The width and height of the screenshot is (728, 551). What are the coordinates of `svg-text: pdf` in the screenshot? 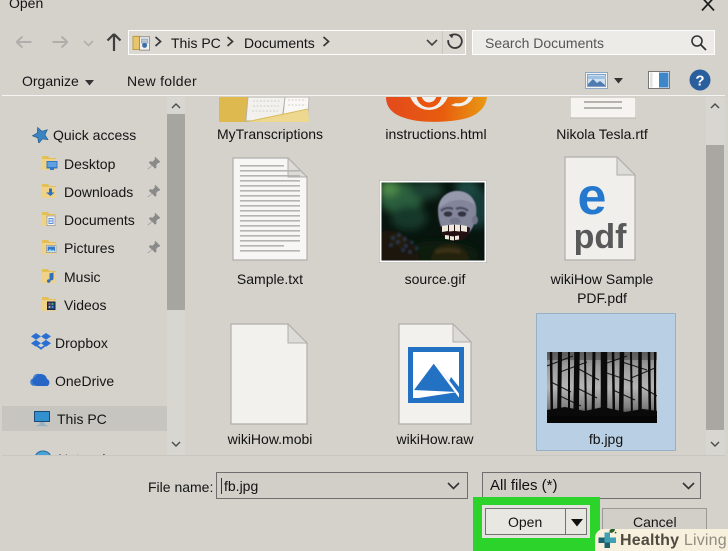 It's located at (601, 237).